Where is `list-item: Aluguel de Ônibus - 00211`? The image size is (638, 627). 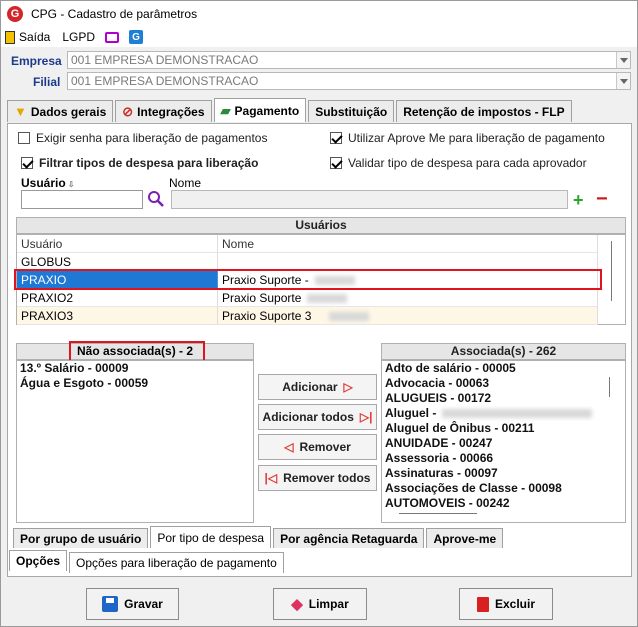 list-item: Aluguel de Ônibus - 00211 is located at coordinates (503, 428).